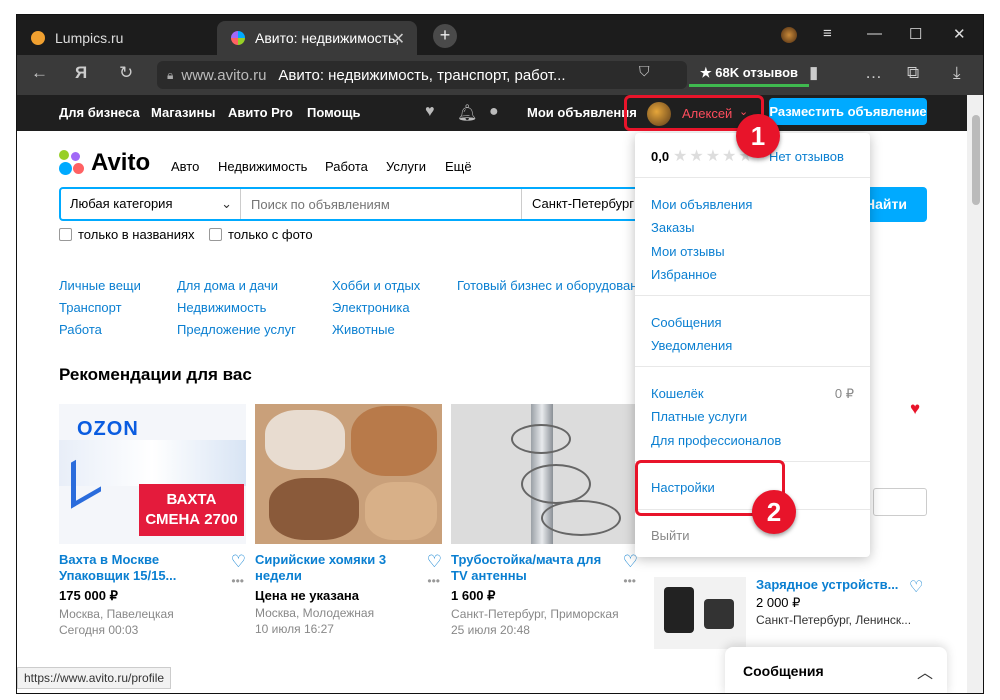 The width and height of the screenshot is (1000, 700). I want to click on nav-services: Услуги, so click(406, 166).